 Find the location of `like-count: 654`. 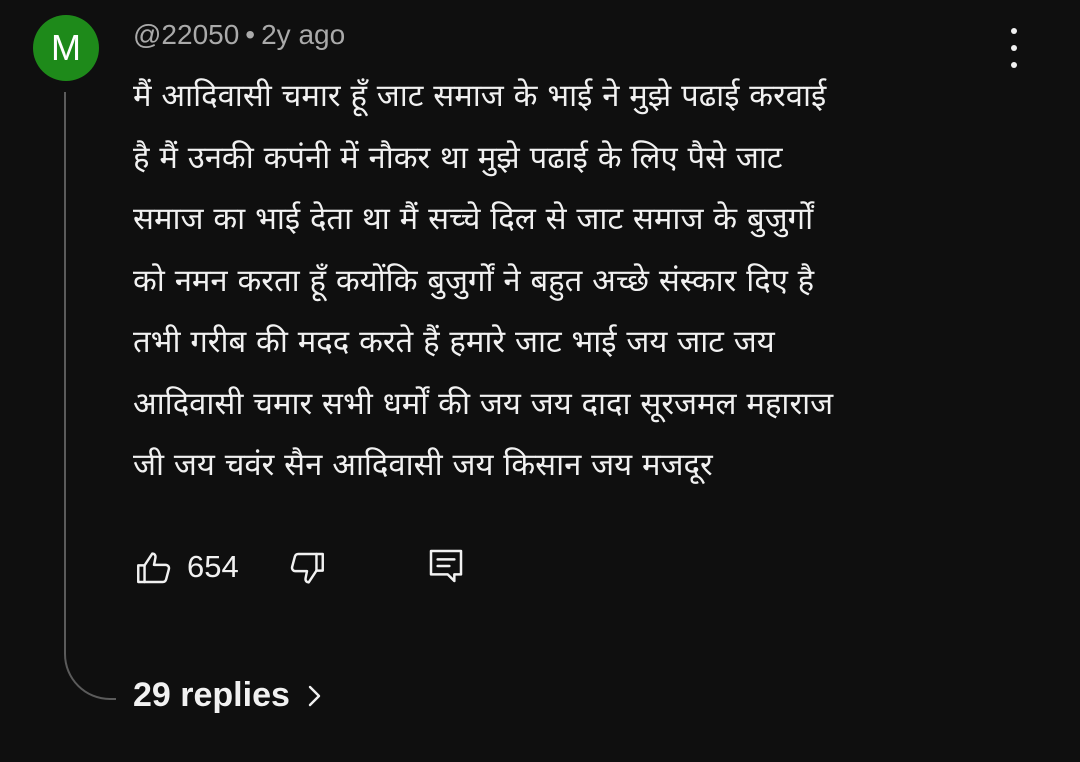

like-count: 654 is located at coordinates (213, 566).